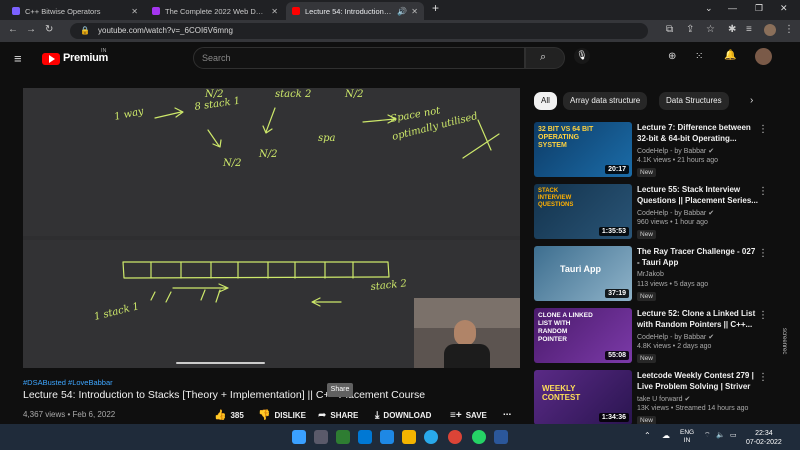 Image resolution: width=800 pixels, height=450 pixels. I want to click on video-thumbnail: STACK INTERVIEW QUESTIONS 1:35:53, so click(583, 211).